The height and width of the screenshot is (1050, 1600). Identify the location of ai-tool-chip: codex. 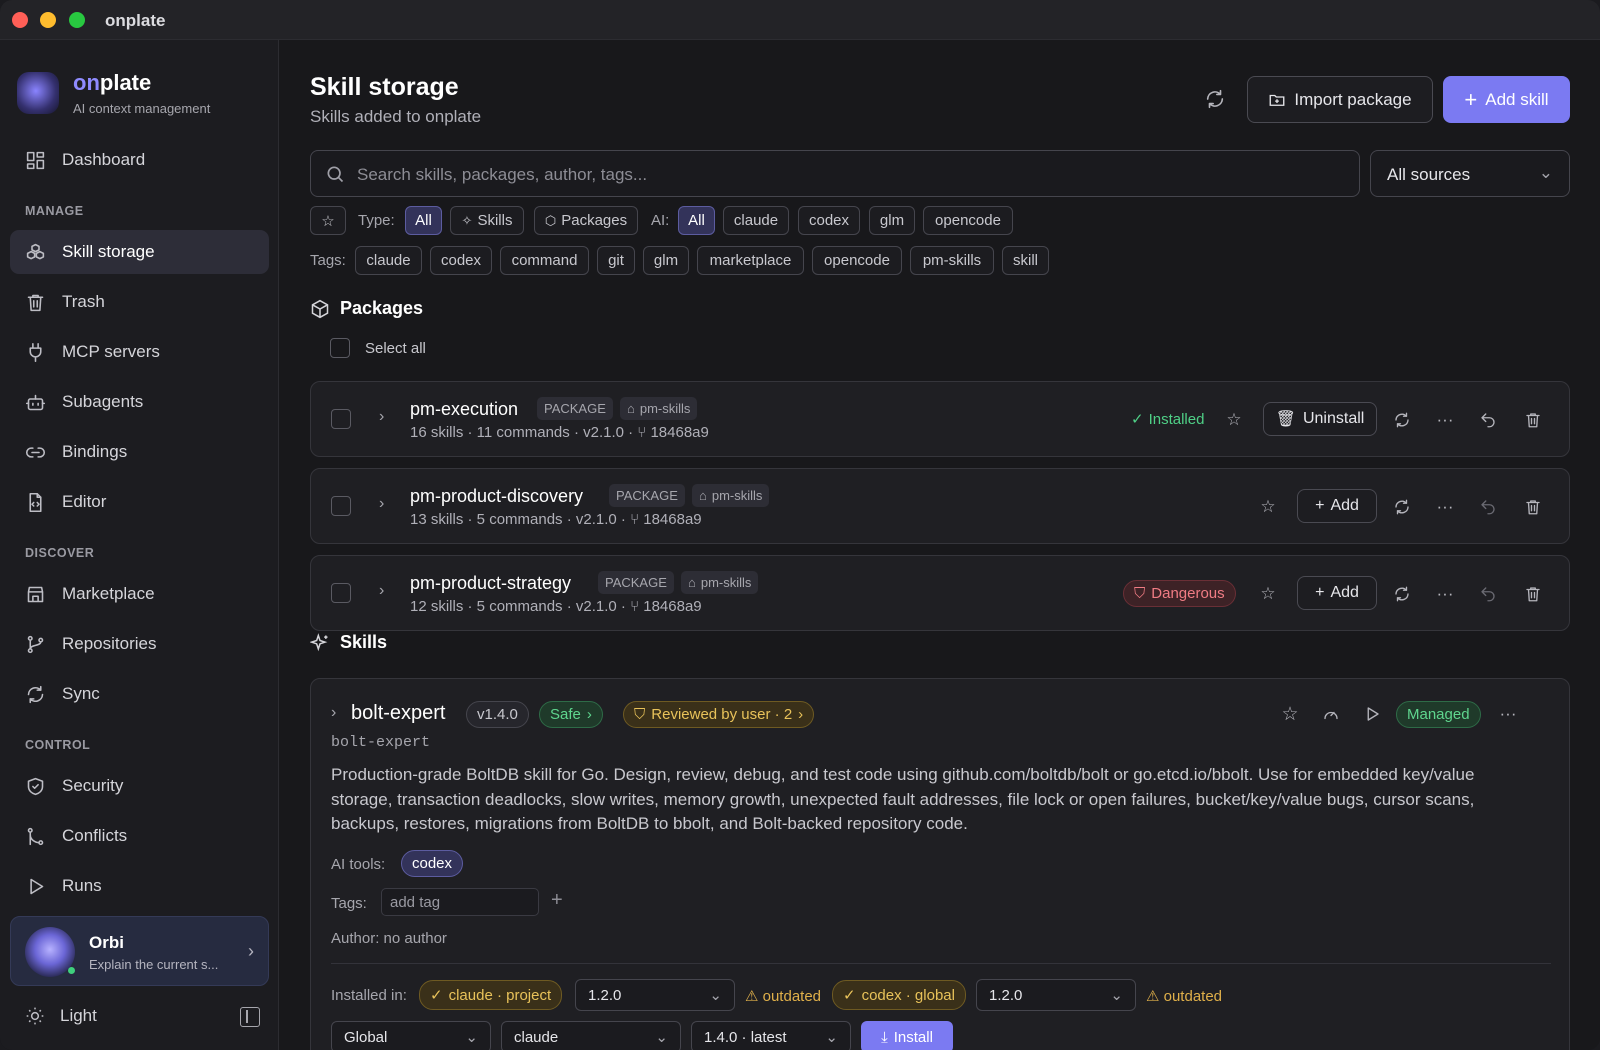
(432, 863).